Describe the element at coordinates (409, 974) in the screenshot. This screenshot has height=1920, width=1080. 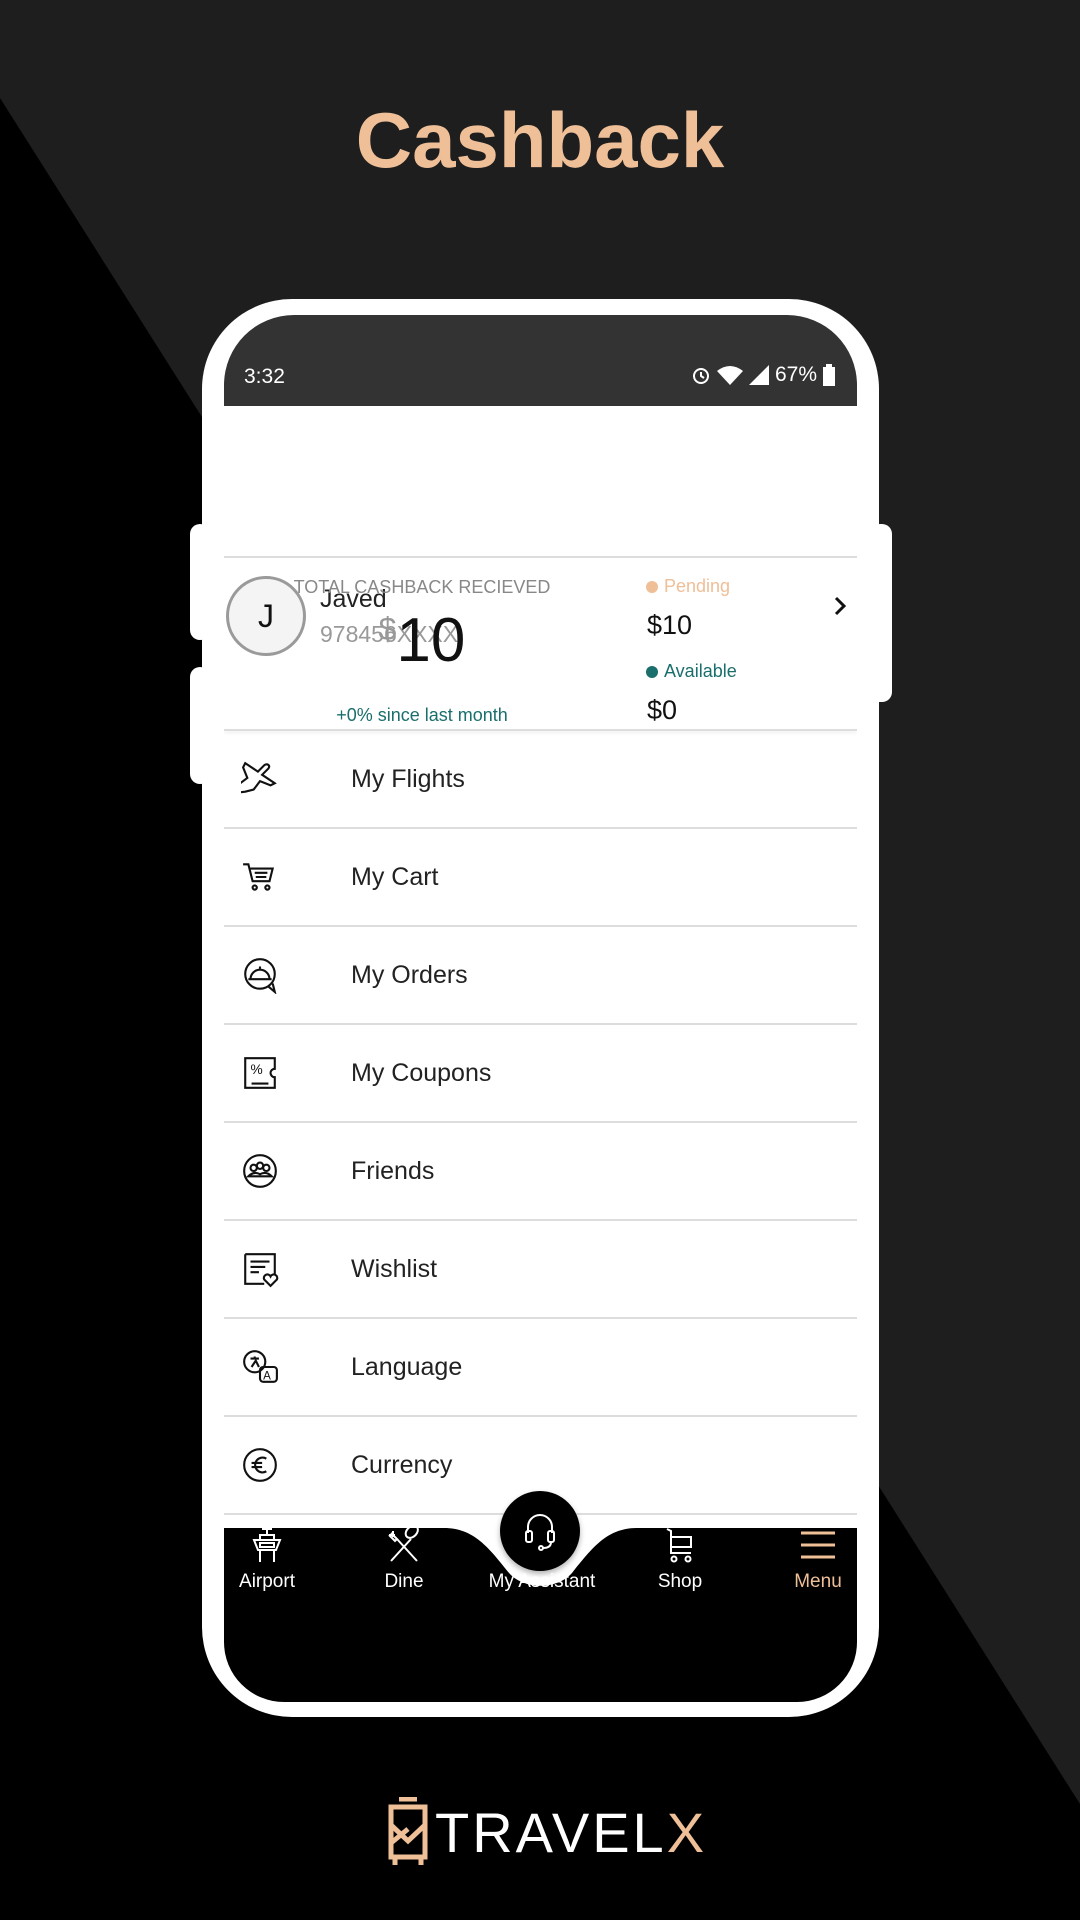
I see `menu-item-label: My Orders` at that location.